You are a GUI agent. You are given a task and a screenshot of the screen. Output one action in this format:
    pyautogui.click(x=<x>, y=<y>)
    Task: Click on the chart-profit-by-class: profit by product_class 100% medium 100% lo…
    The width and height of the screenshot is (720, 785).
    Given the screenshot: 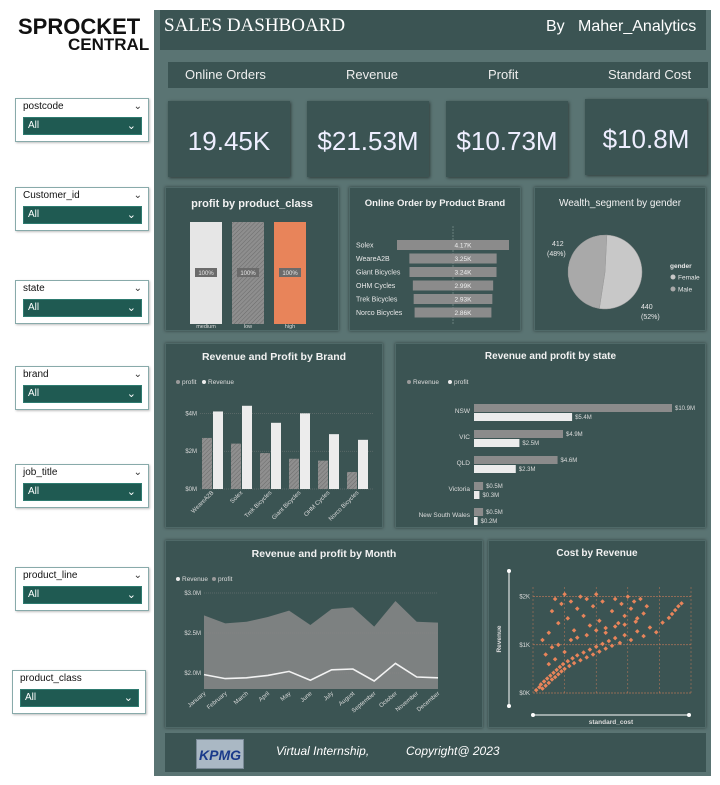 What is the action you would take?
    pyautogui.click(x=252, y=259)
    